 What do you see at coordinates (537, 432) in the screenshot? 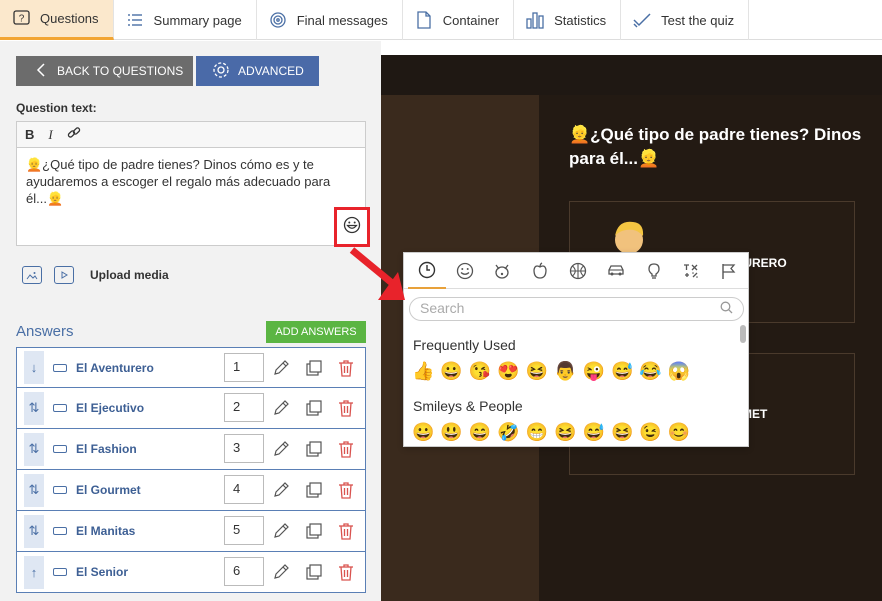
I see `emoji-smiley: 😁` at bounding box center [537, 432].